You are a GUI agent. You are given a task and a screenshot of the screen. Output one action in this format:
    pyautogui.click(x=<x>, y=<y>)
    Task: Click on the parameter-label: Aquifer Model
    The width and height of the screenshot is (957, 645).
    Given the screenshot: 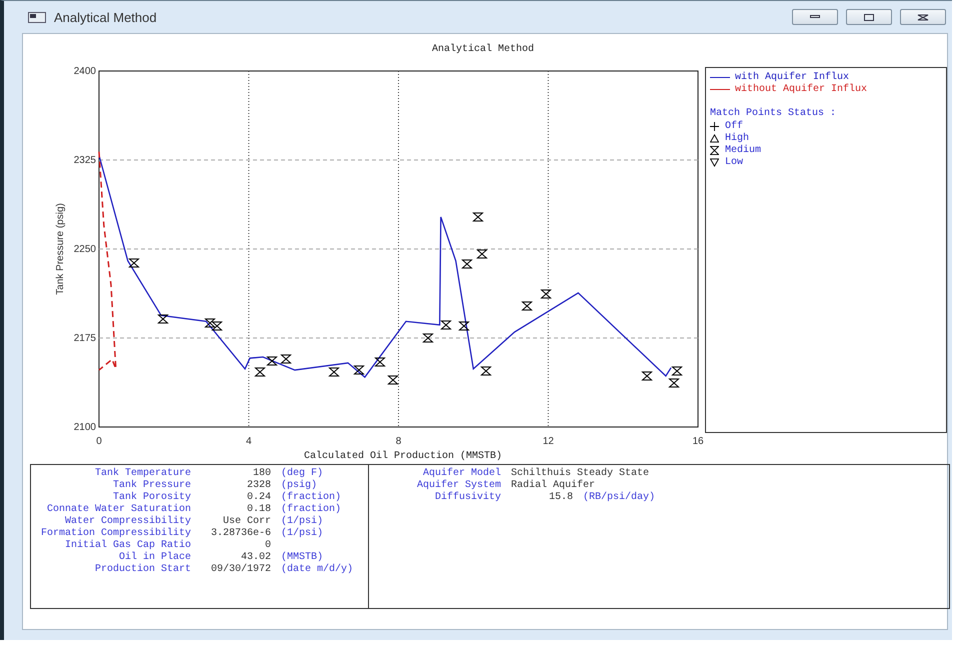 What is the action you would take?
    pyautogui.click(x=461, y=474)
    